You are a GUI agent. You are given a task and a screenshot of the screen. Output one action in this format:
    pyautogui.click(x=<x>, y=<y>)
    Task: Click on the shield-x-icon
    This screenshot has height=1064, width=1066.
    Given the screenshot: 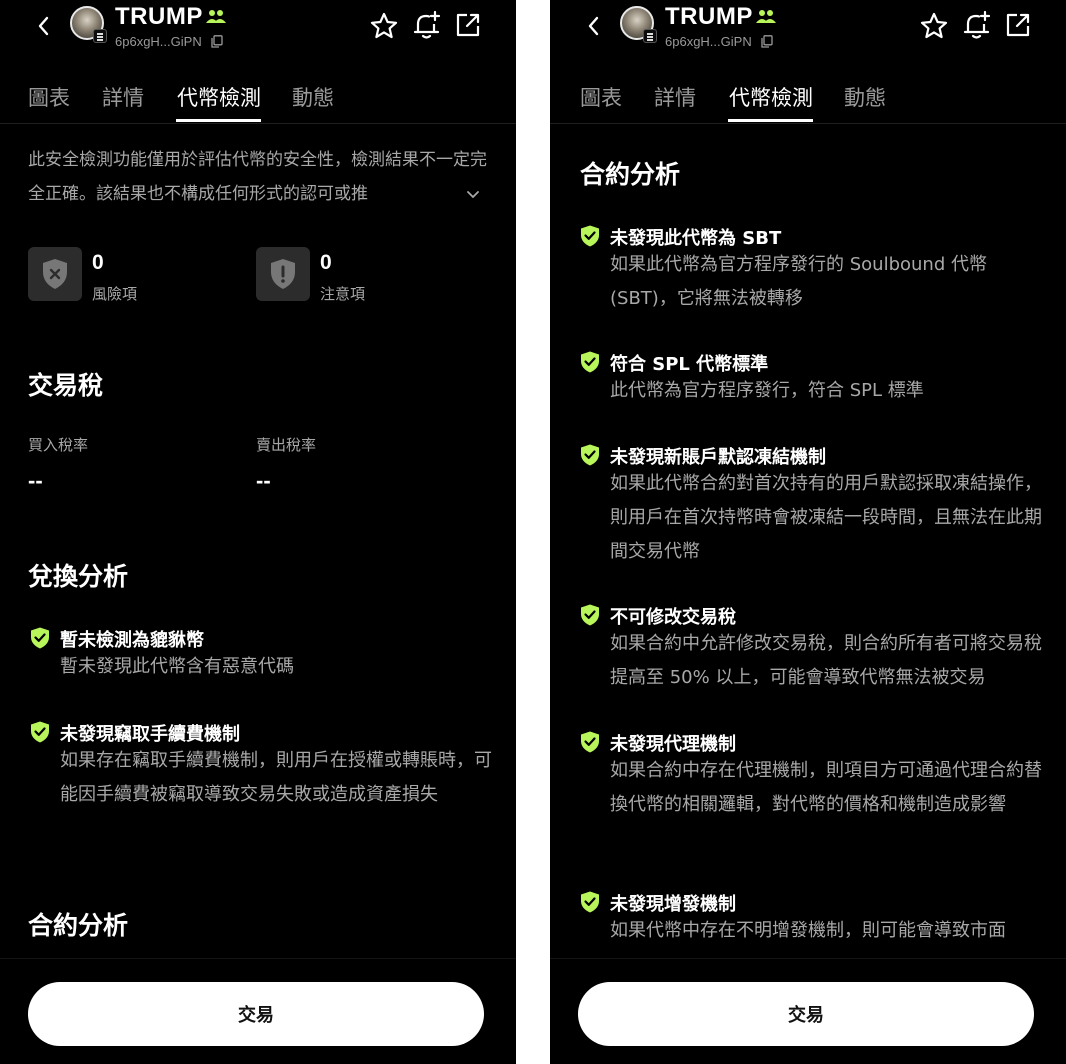 What is the action you would take?
    pyautogui.click(x=55, y=274)
    